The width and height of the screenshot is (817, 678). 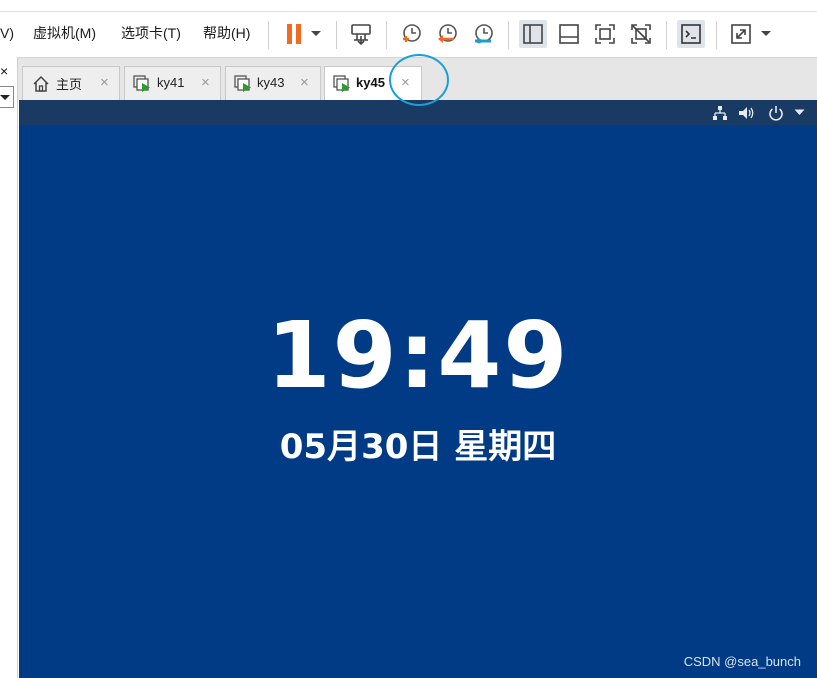 I want to click on tab-label: 主页, so click(x=69, y=84).